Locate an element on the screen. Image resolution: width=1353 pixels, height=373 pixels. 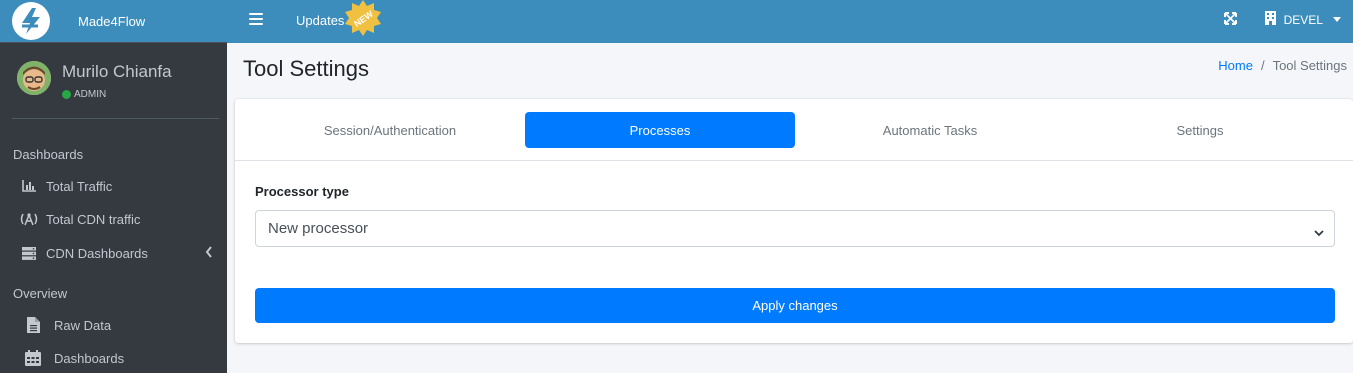
brand-name: Made4Flow is located at coordinates (112, 21).